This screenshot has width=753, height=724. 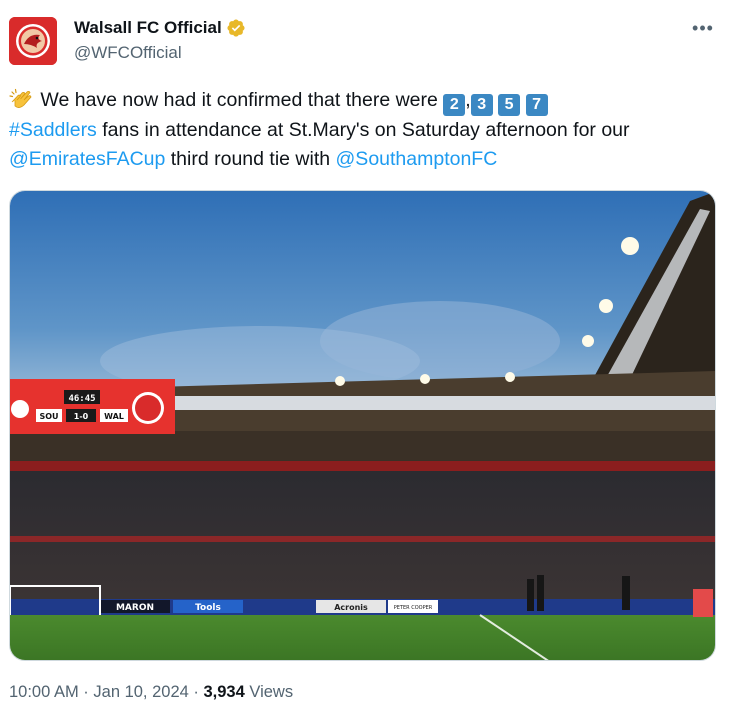 I want to click on mention-link: @SouthamptonFC, so click(x=417, y=159).